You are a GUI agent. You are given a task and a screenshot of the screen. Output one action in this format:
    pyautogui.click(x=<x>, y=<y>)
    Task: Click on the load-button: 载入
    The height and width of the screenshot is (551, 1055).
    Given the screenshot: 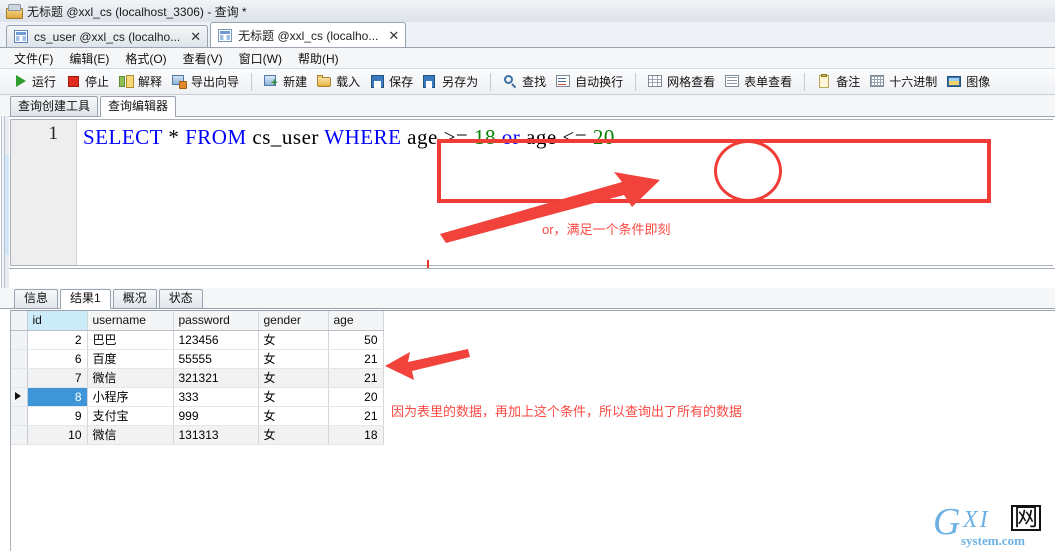 What is the action you would take?
    pyautogui.click(x=338, y=82)
    